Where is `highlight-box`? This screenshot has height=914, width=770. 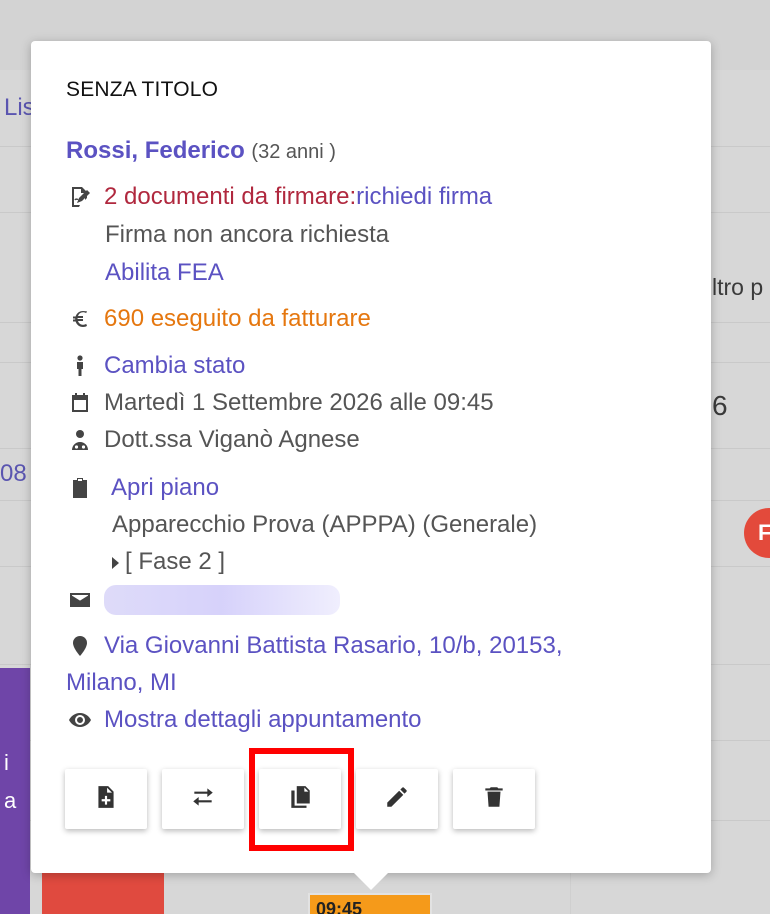
highlight-box is located at coordinates (301, 799).